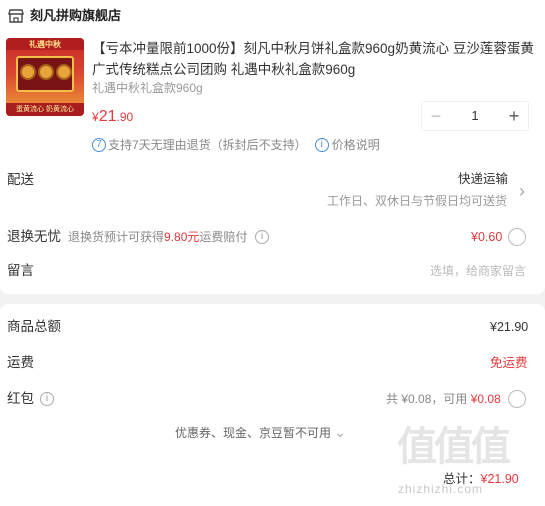 This screenshot has width=545, height=506. Describe the element at coordinates (340, 432) in the screenshot. I see `chevron-down-icon: ⌄` at that location.